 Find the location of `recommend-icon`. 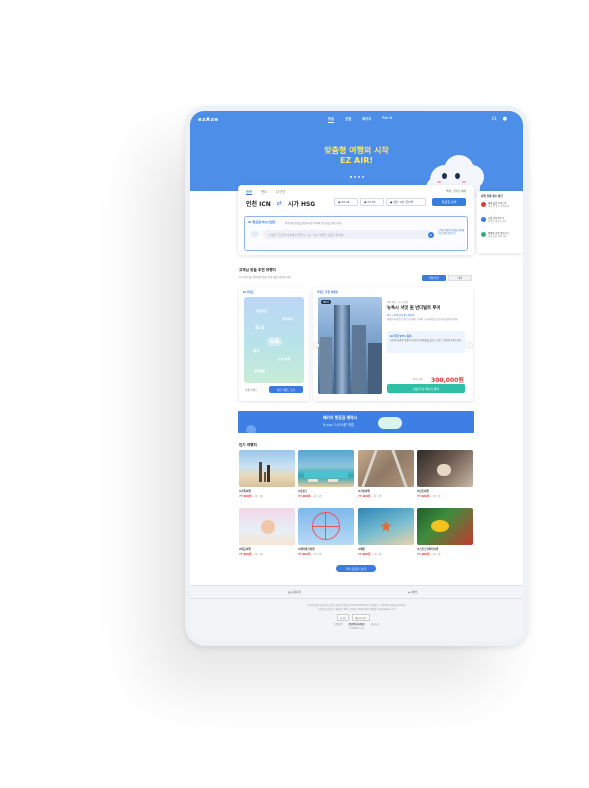

recommend-icon is located at coordinates (483, 219).